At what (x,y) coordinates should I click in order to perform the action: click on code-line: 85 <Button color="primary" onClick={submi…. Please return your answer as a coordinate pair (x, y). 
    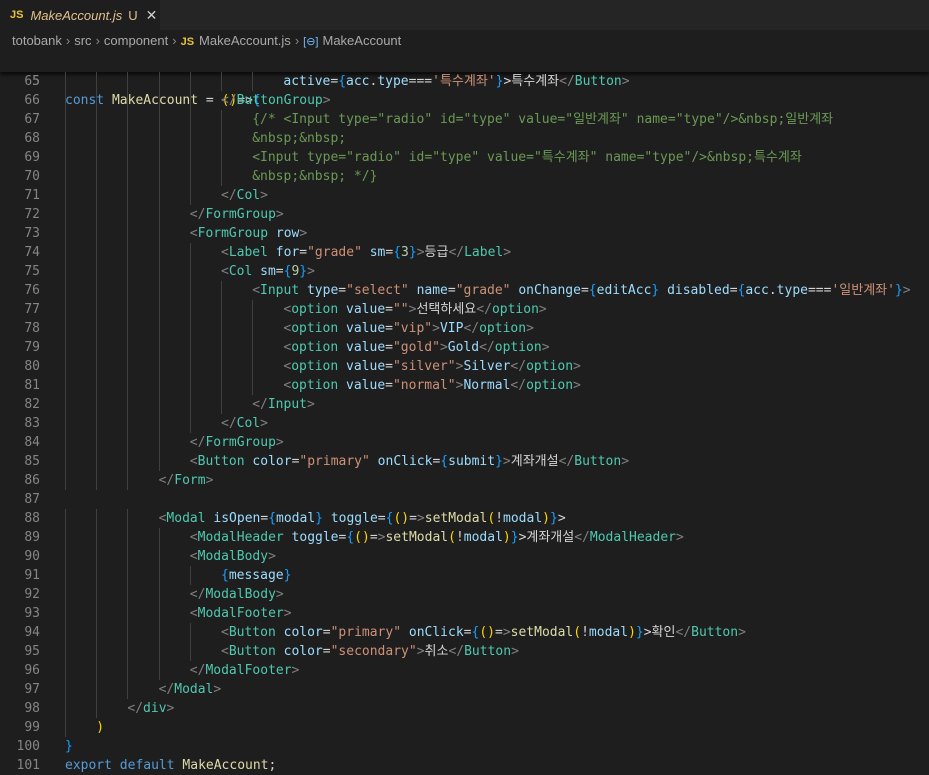
    Looking at the image, I should click on (464, 461).